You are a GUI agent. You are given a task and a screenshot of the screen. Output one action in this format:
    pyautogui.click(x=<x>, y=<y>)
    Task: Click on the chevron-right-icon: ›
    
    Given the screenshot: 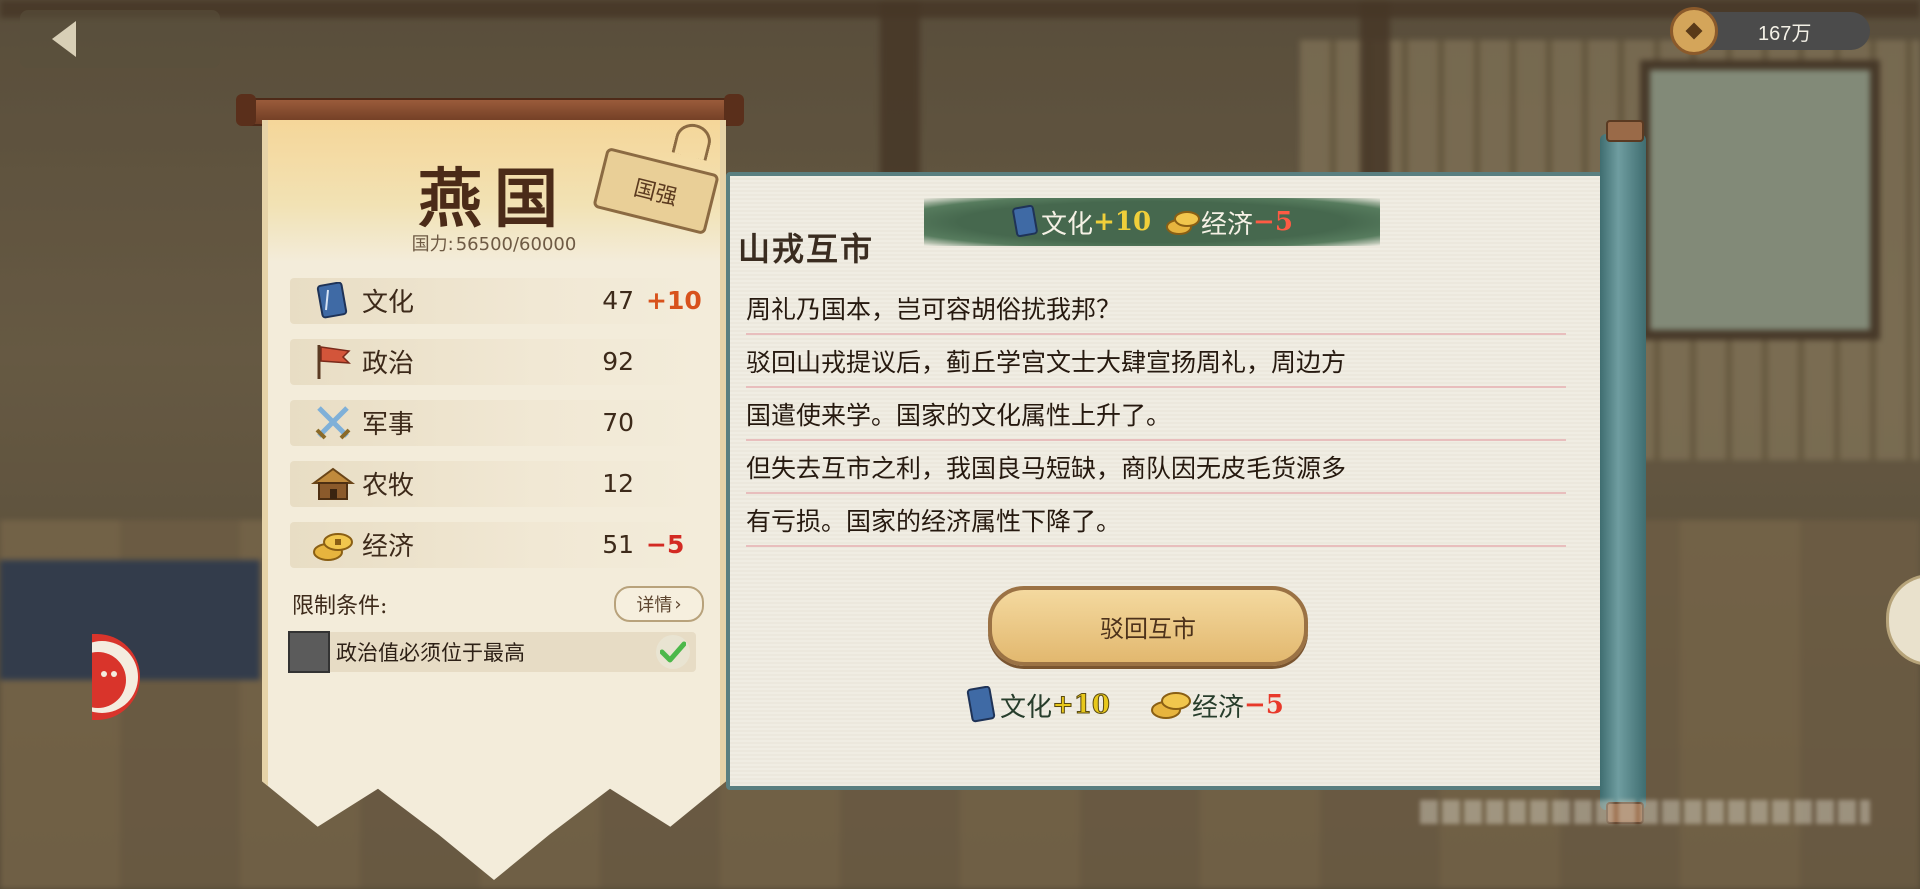 What is the action you would take?
    pyautogui.click(x=678, y=604)
    